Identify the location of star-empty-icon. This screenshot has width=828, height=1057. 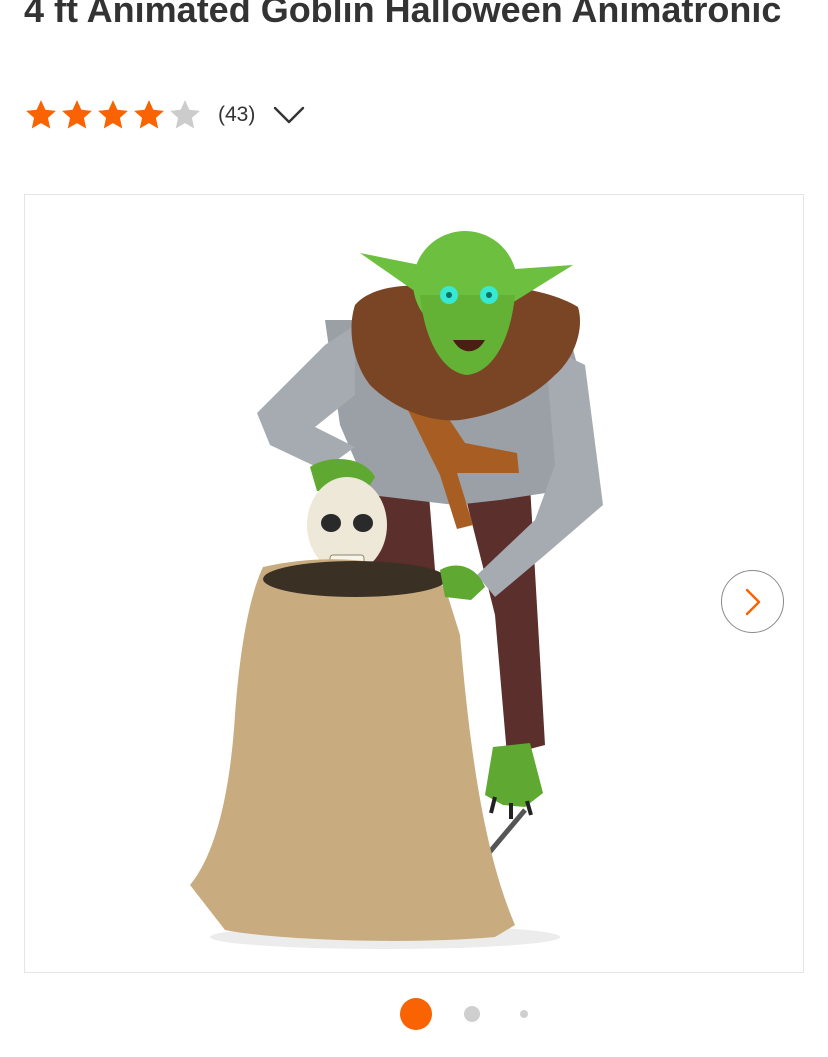
(185, 114).